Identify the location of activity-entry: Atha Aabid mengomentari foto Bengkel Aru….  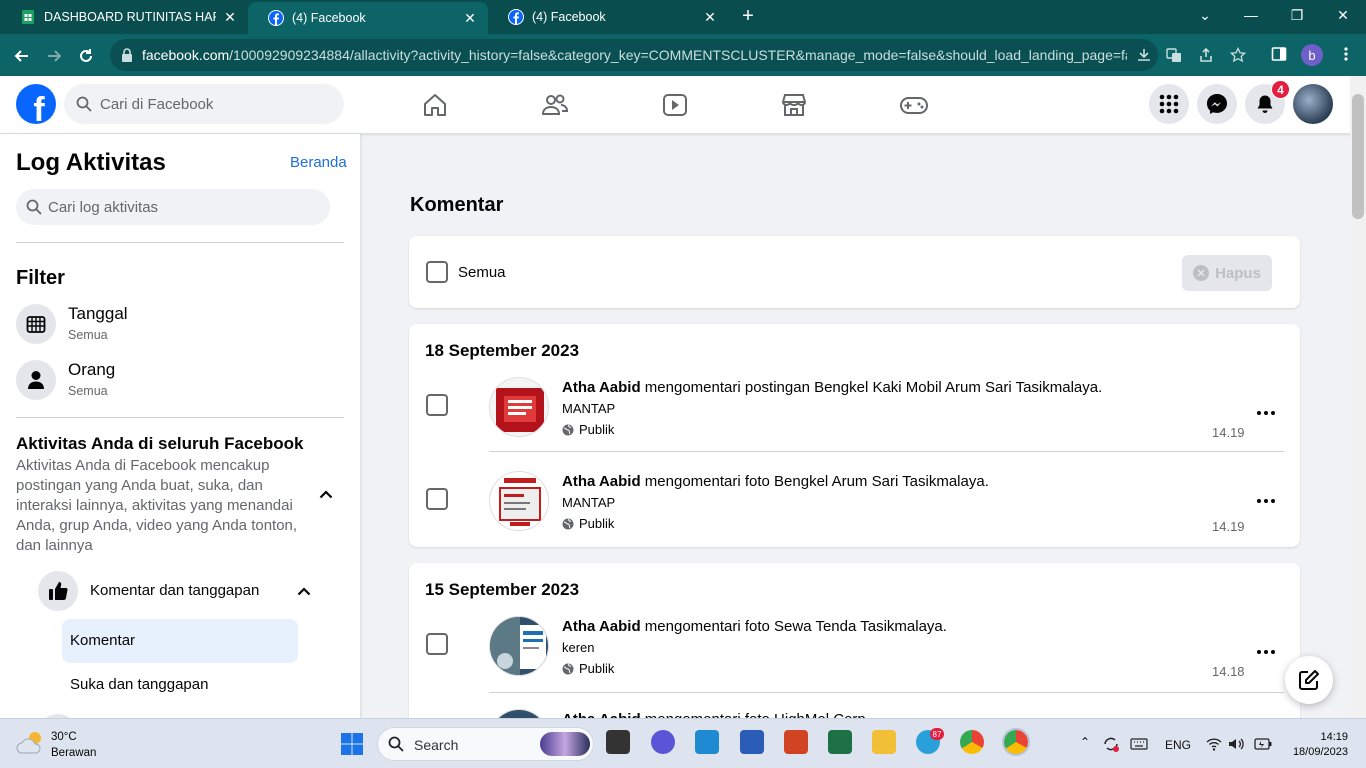
(854, 509).